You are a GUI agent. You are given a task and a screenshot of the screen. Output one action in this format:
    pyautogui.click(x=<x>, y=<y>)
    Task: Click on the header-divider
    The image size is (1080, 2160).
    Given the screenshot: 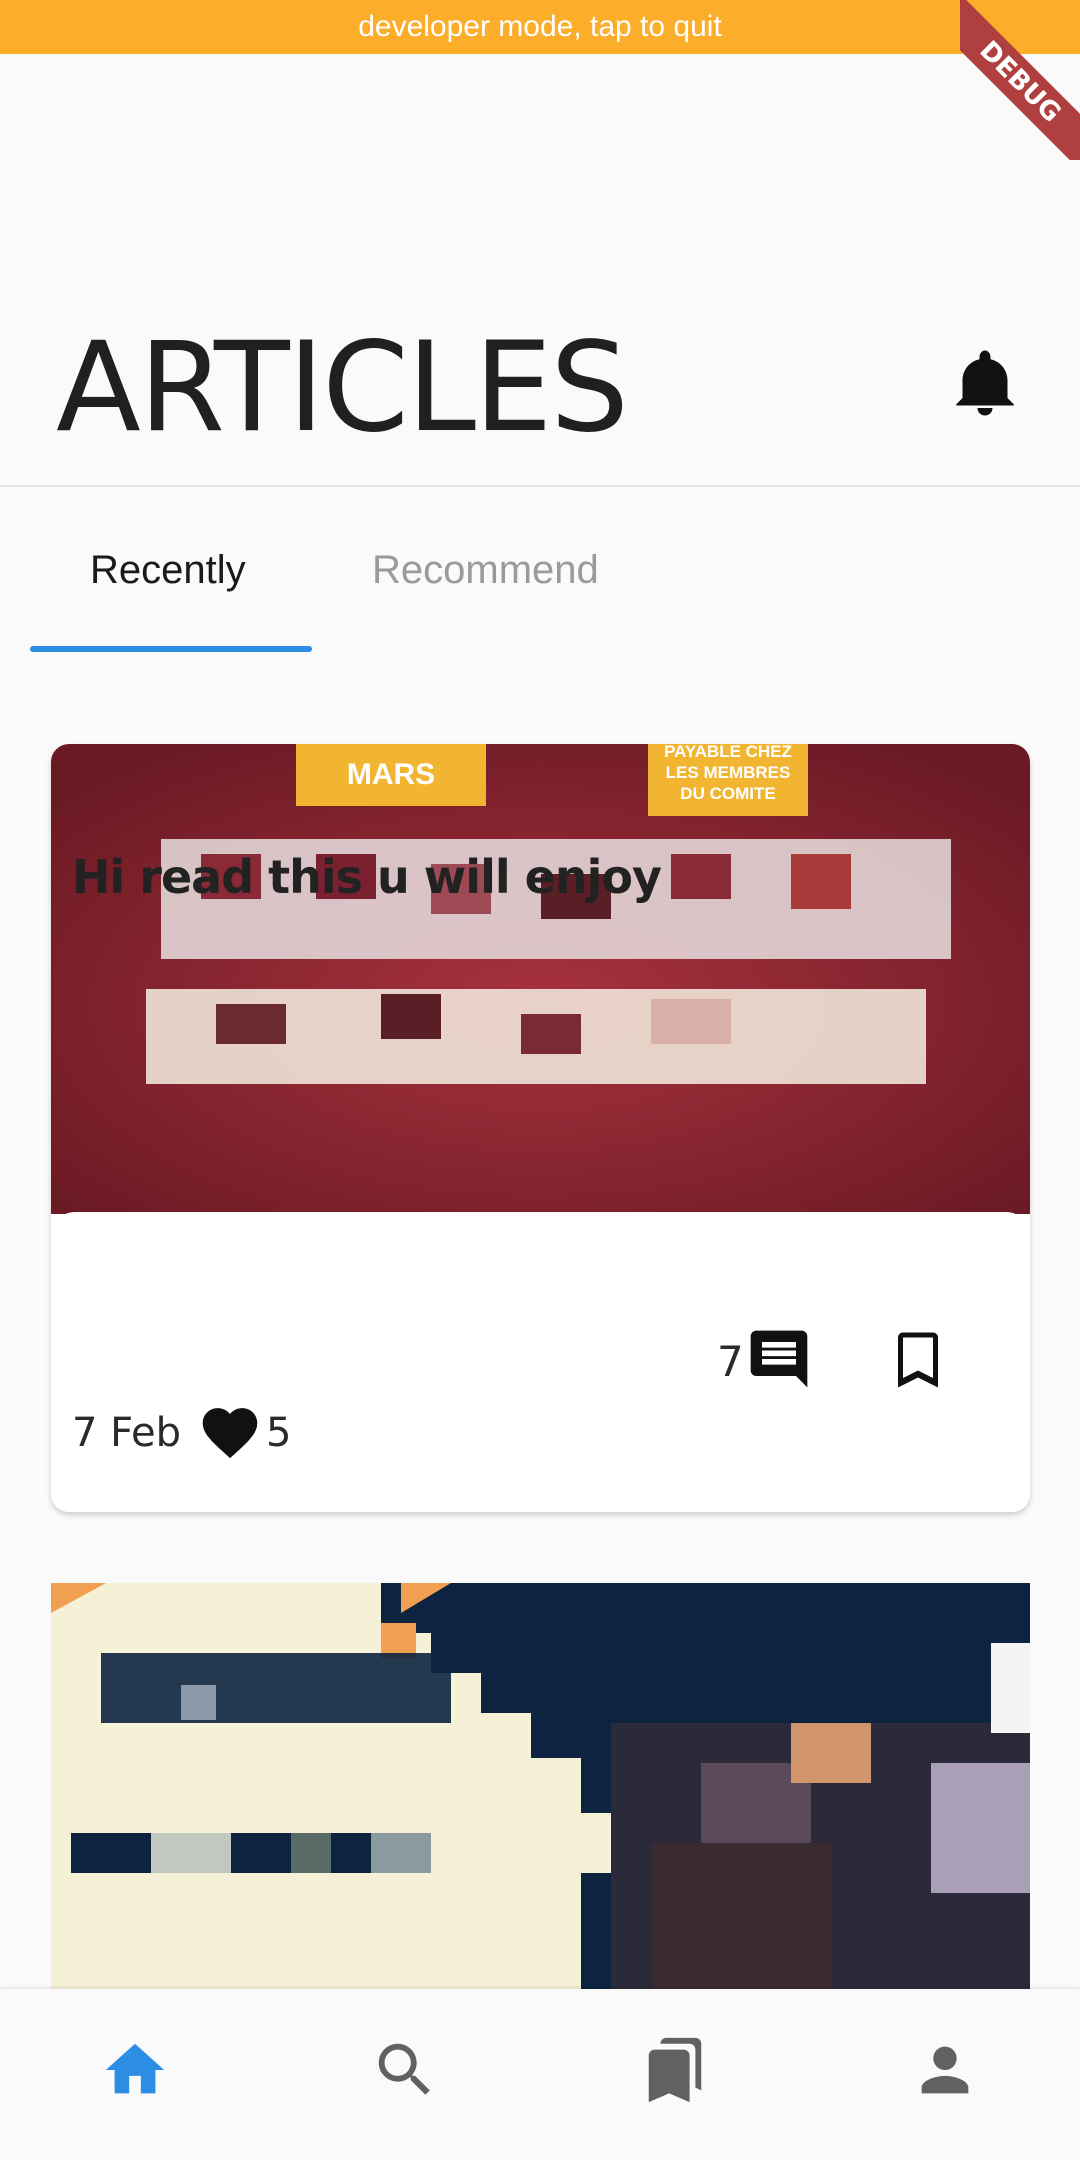 What is the action you would take?
    pyautogui.click(x=540, y=486)
    